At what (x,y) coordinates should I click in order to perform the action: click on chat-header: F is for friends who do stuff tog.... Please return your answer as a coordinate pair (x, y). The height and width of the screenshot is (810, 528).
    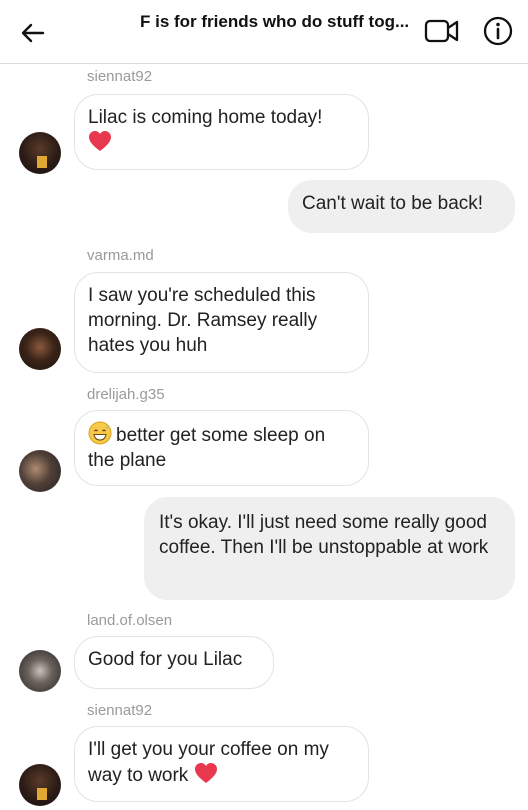
    Looking at the image, I should click on (264, 32).